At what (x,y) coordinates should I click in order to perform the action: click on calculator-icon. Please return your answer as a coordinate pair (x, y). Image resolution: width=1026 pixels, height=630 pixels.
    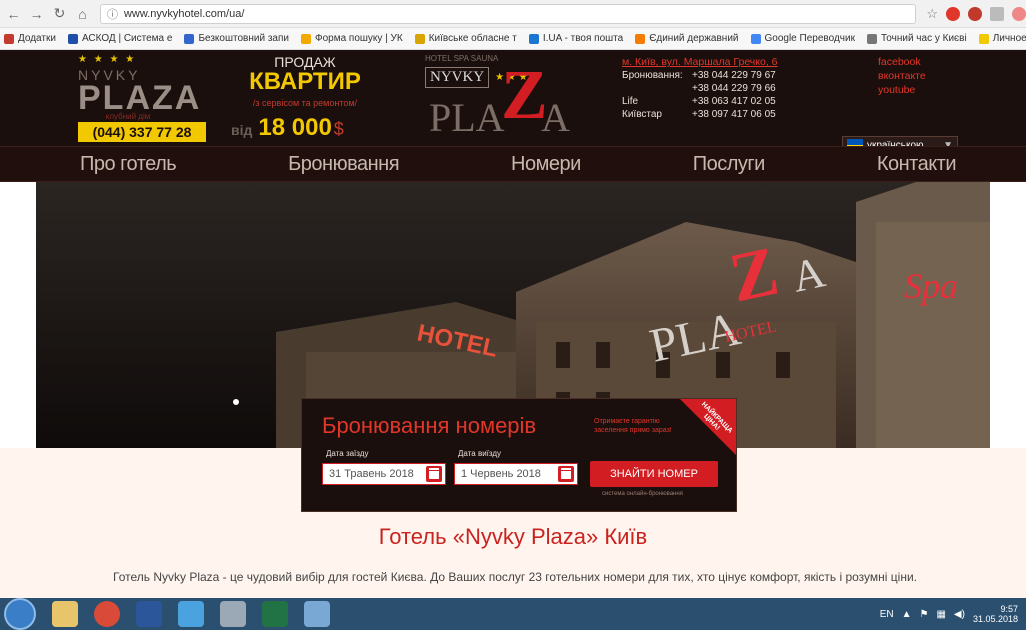
    Looking at the image, I should click on (233, 614).